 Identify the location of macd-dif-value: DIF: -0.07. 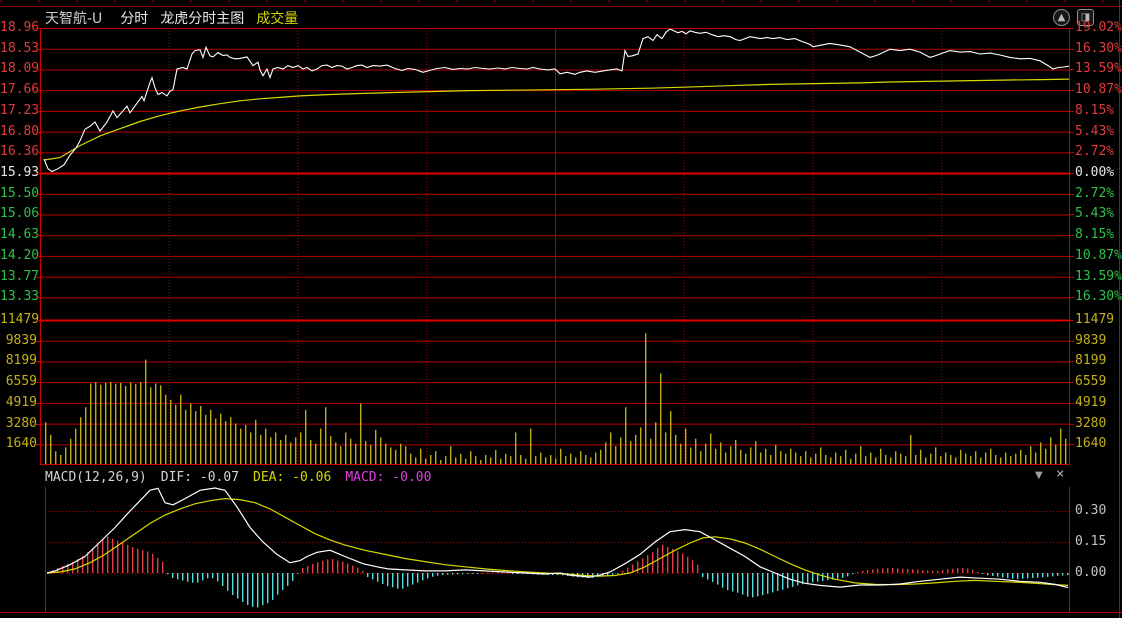
(200, 477).